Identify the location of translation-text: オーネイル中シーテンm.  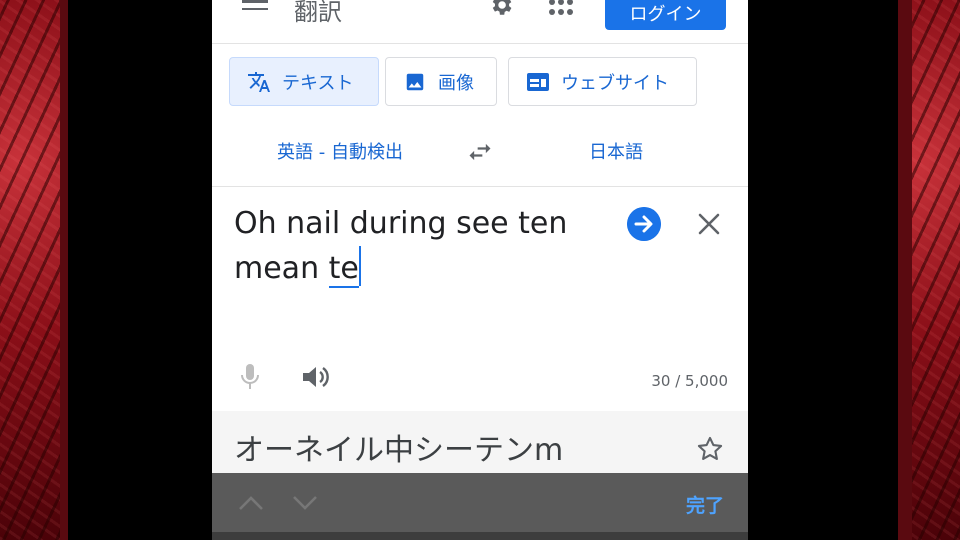
(399, 450).